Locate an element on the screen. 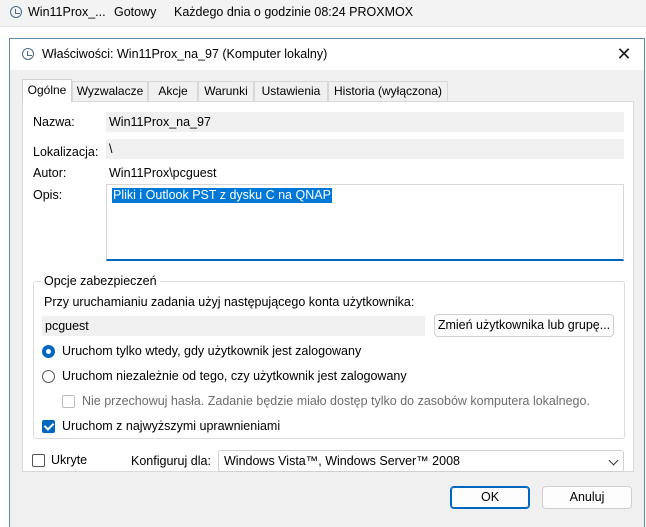  tab-conditions: Warunki is located at coordinates (226, 91).